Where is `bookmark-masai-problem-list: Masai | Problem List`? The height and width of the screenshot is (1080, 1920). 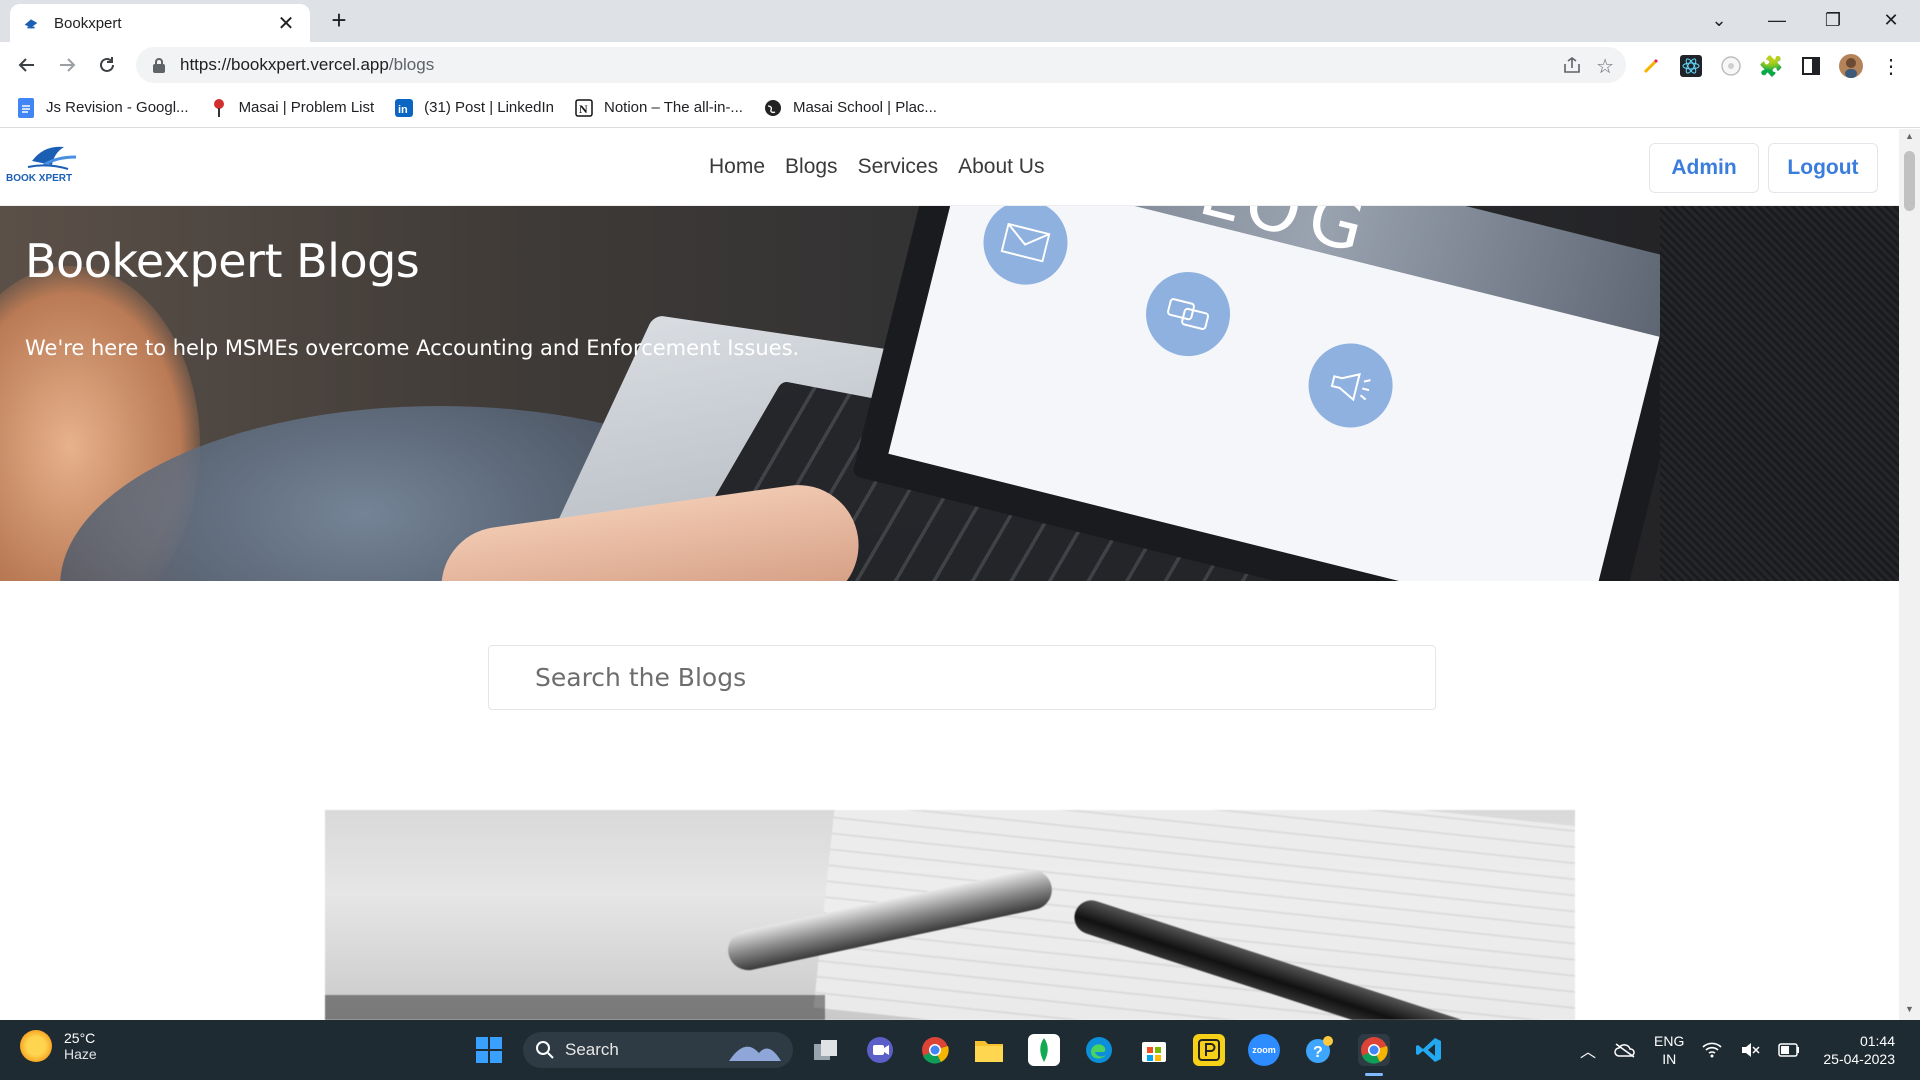
bookmark-masai-problem-list: Masai | Problem List is located at coordinates (292, 108).